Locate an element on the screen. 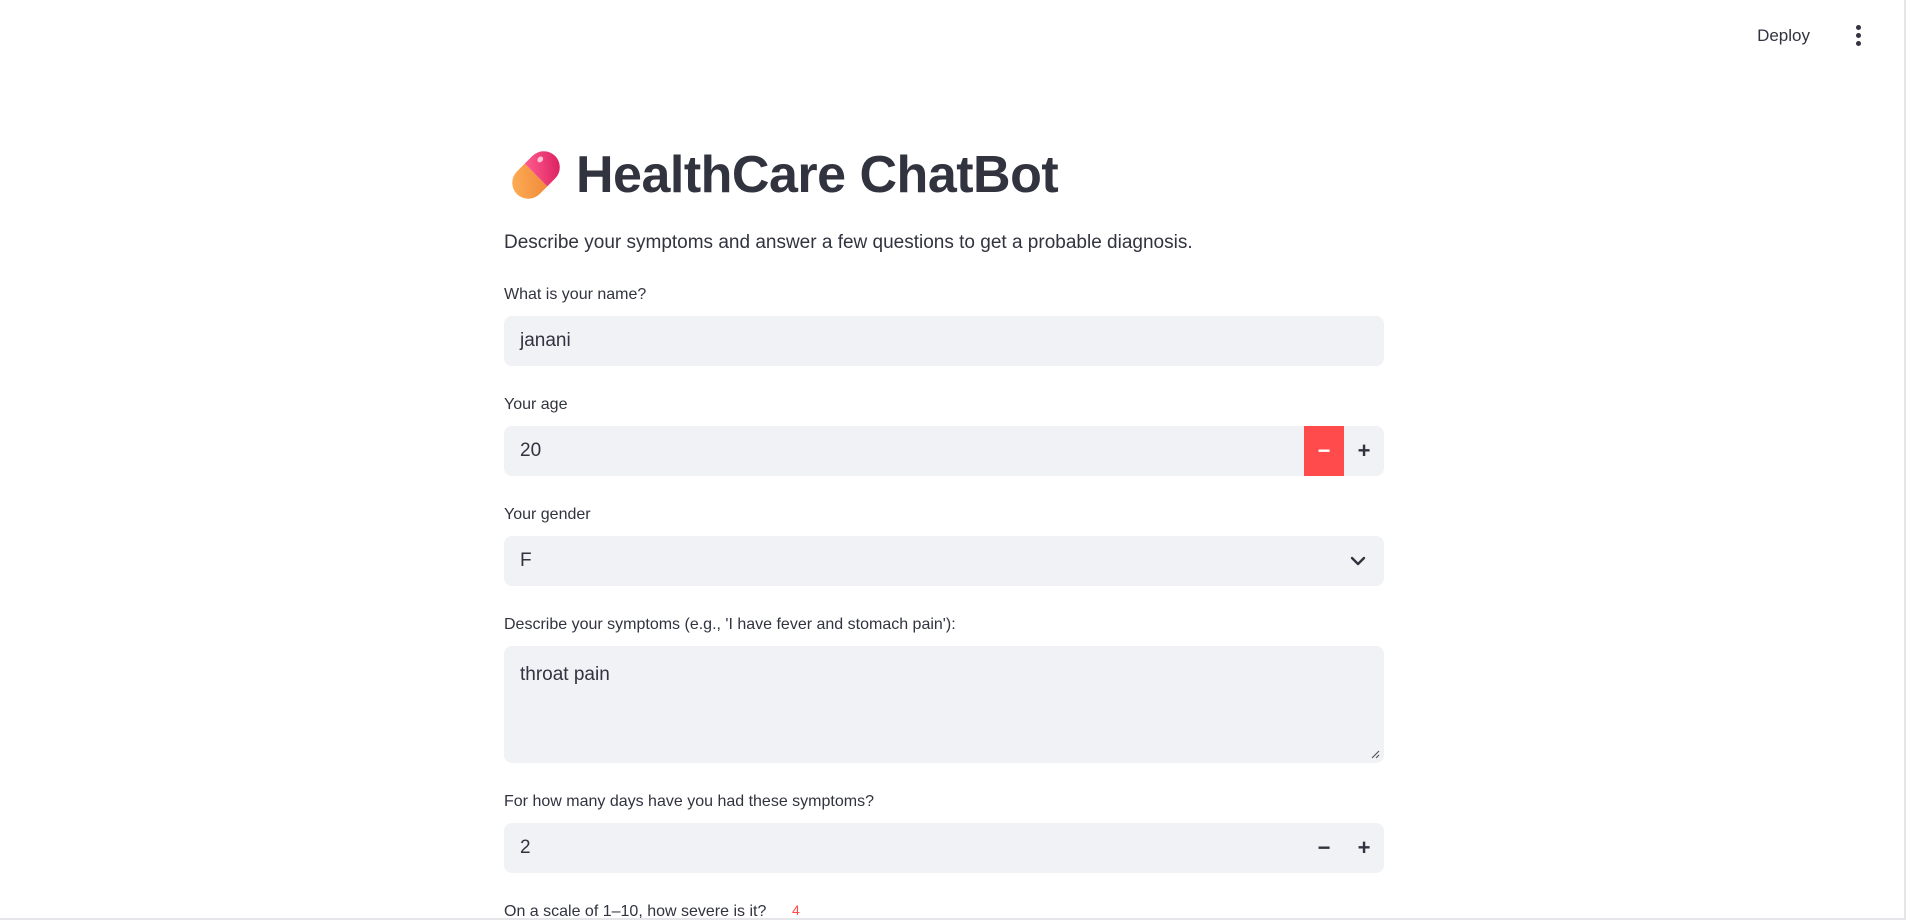 Image resolution: width=1910 pixels, height=922 pixels. gender-select: F is located at coordinates (944, 561).